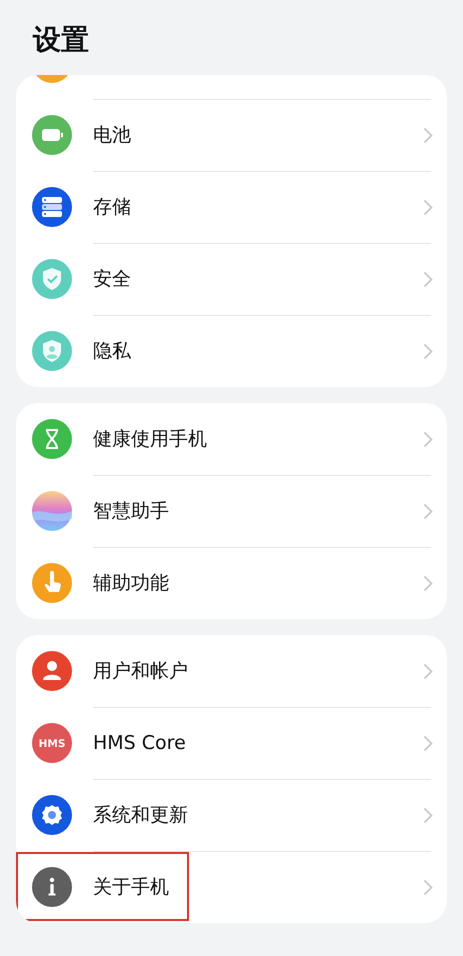 This screenshot has width=463, height=956. What do you see at coordinates (150, 439) in the screenshot?
I see `item-label: 健康使用手机` at bounding box center [150, 439].